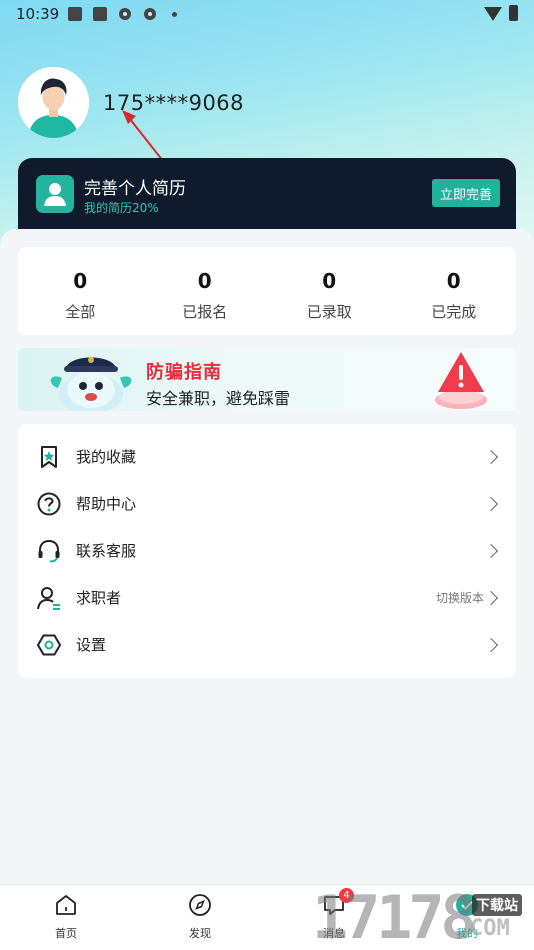 This screenshot has height=950, width=534. Describe the element at coordinates (38, 14) in the screenshot. I see `status-time: 10:39` at that location.